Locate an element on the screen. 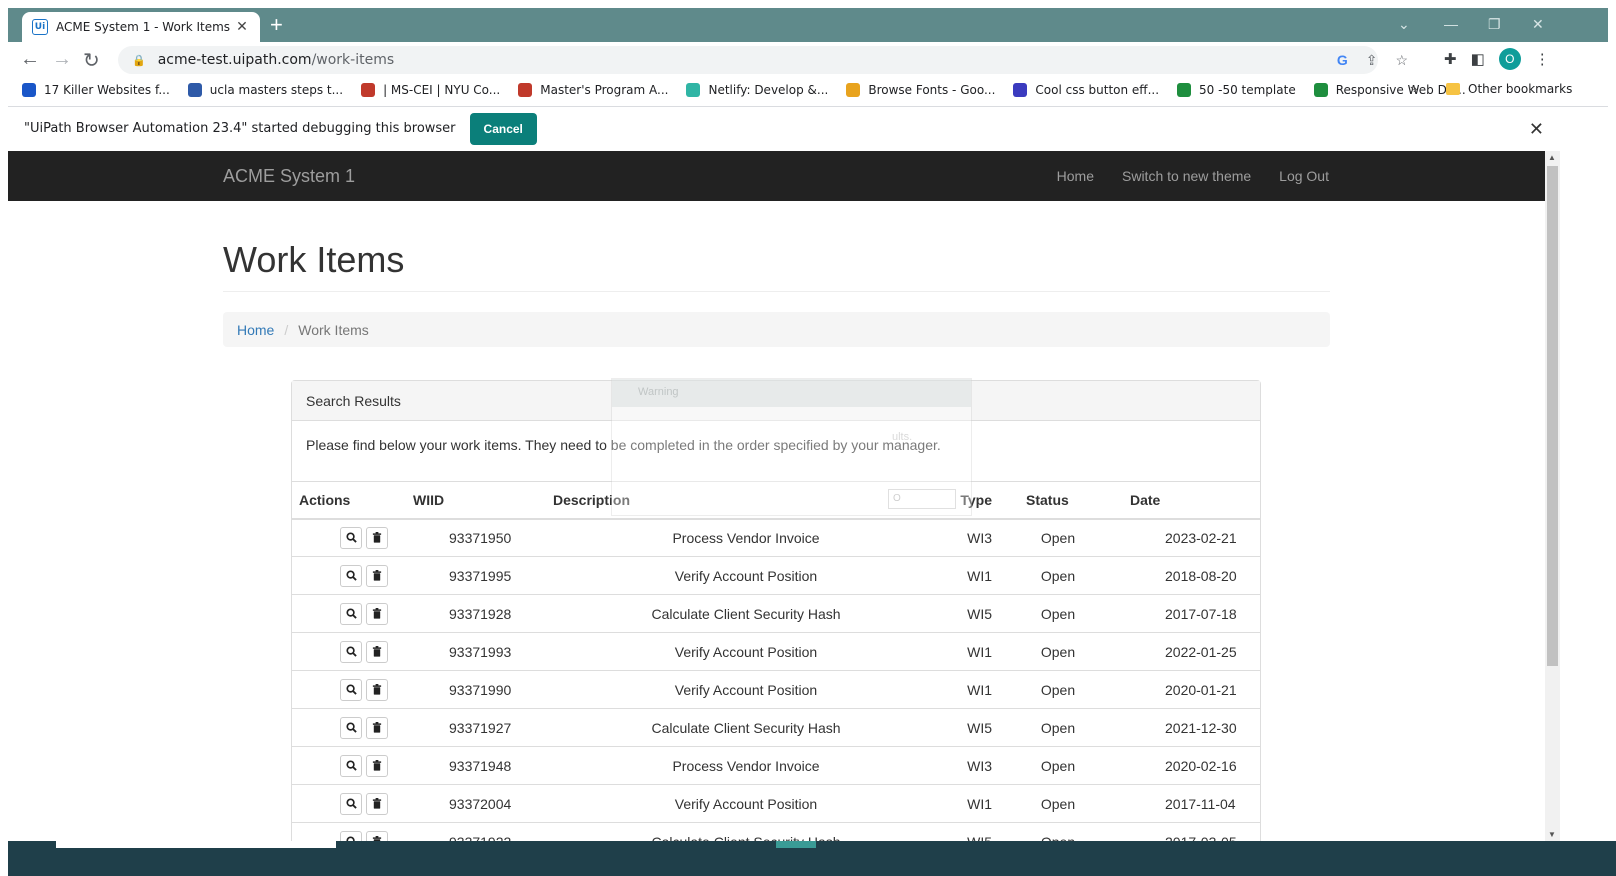 The width and height of the screenshot is (1616, 876). forward-icon: → is located at coordinates (62, 59).